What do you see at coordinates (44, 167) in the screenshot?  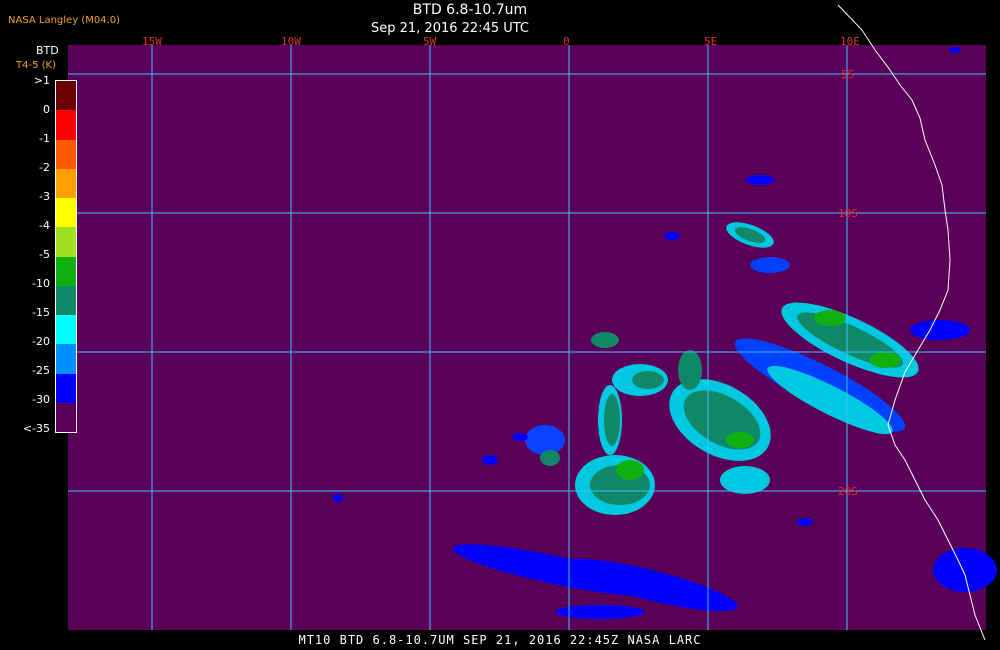 I see `legend-tick: -2` at bounding box center [44, 167].